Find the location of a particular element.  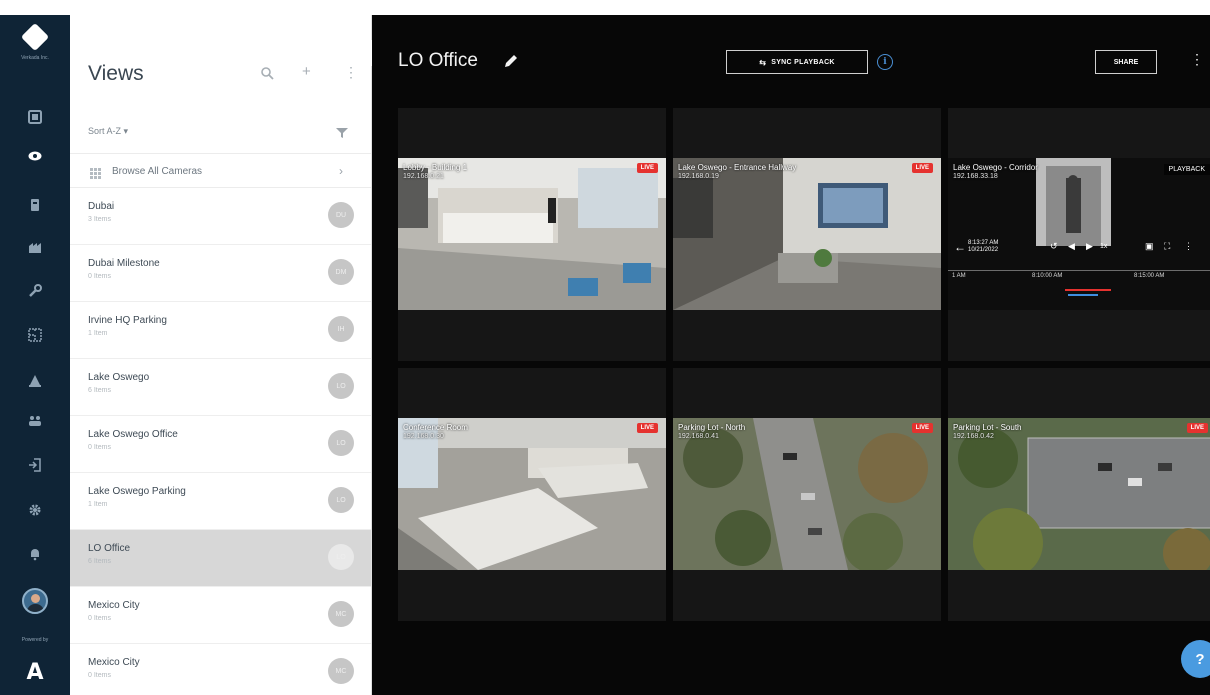

people-icon is located at coordinates (35, 421).